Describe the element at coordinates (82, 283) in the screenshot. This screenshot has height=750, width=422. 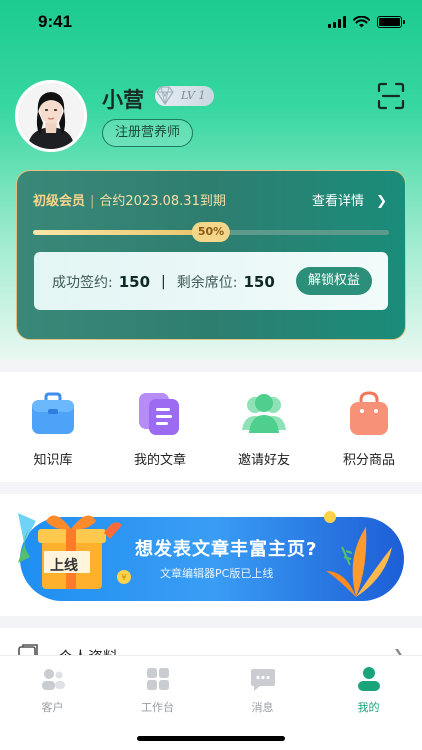
I see `signed-label: 成功签约:` at that location.